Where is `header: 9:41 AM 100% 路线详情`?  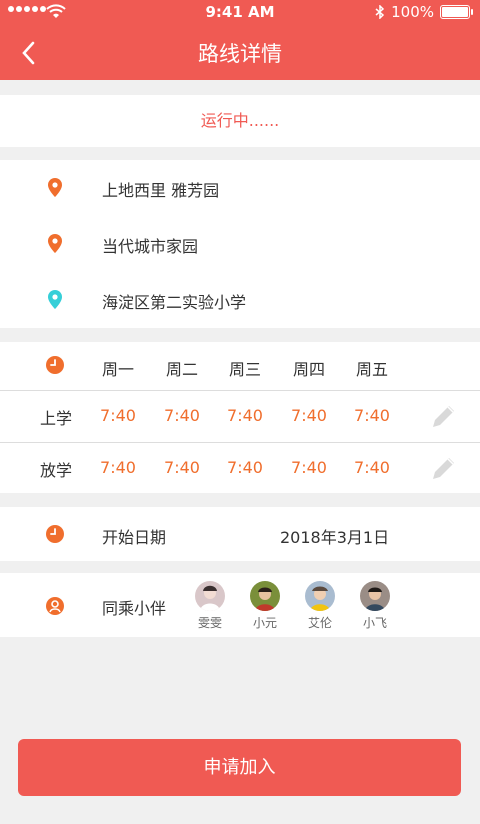 header: 9:41 AM 100% 路线详情 is located at coordinates (240, 40).